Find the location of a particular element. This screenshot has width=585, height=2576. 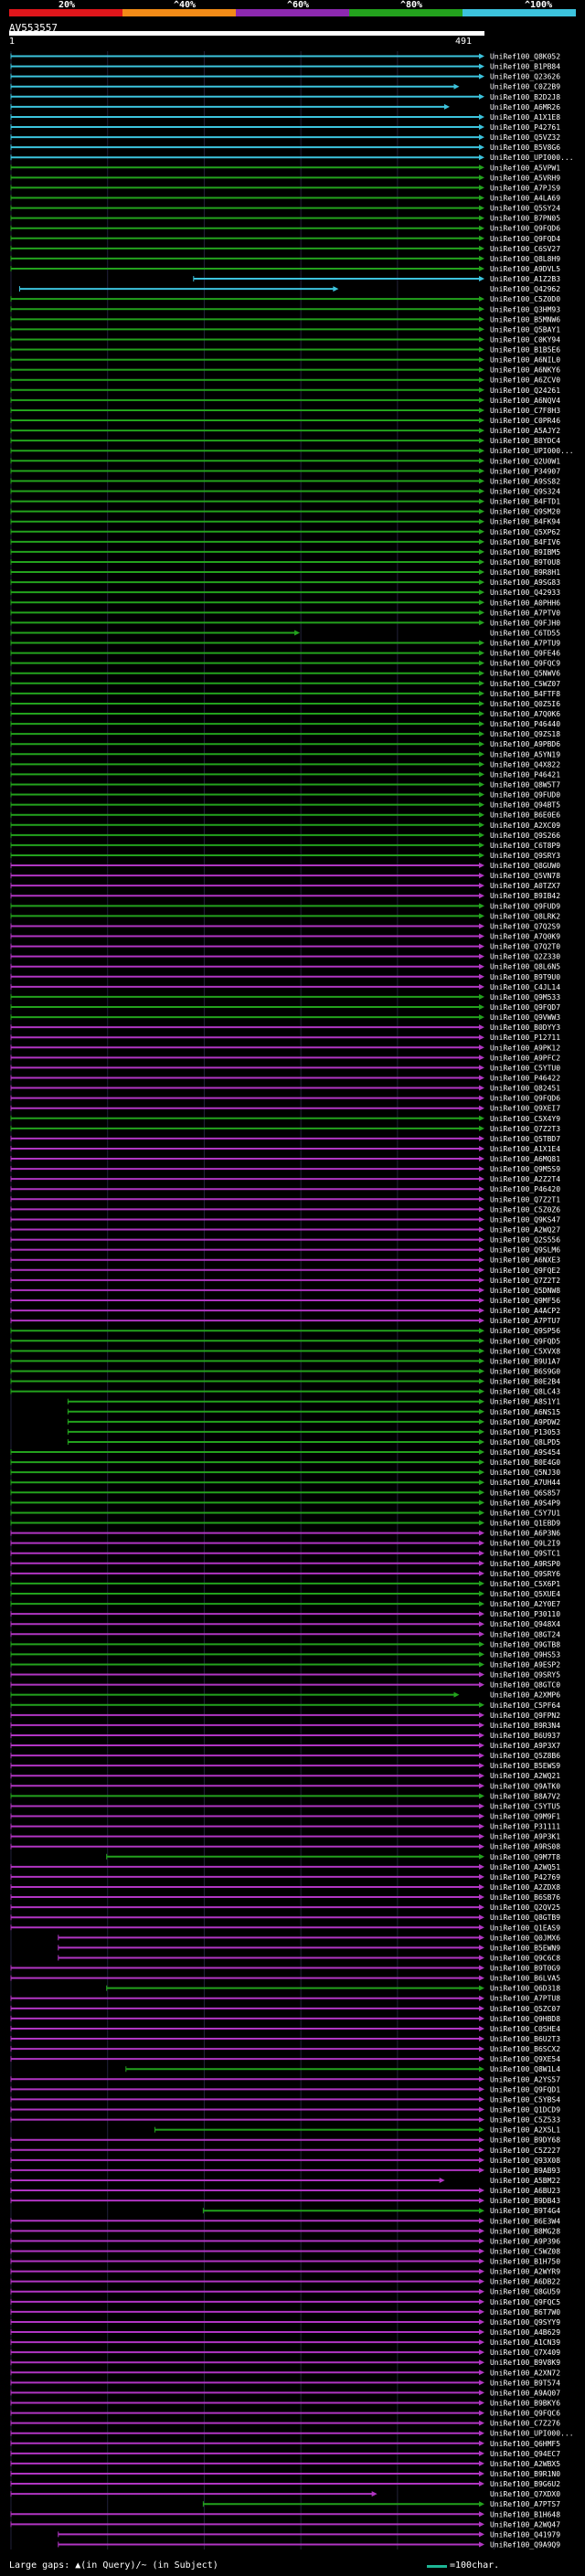

hit-id-link: UniRef100_B5EWS9 is located at coordinates (525, 1766).